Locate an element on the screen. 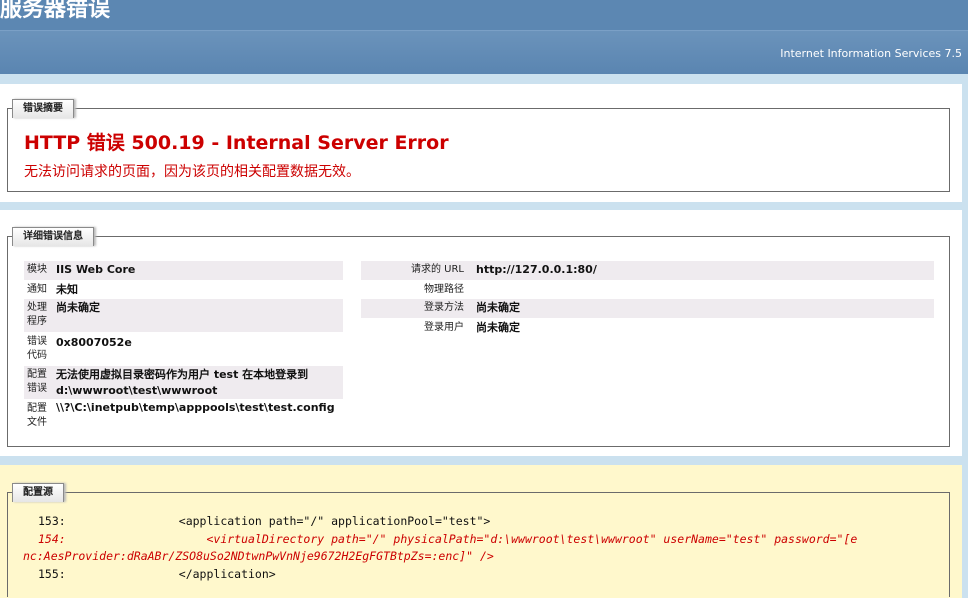 The width and height of the screenshot is (968, 598). error-description: 无法访问请求的页面，因为该页的相关配置数据无效。 is located at coordinates (192, 172).